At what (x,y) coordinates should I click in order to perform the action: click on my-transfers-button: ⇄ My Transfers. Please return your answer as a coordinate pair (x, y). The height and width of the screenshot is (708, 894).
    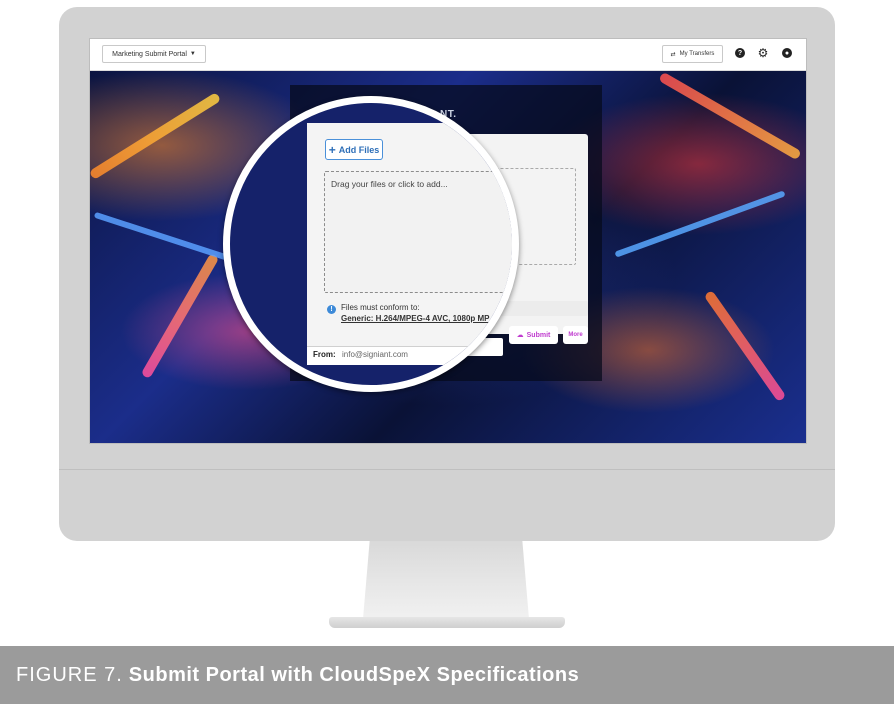
    Looking at the image, I should click on (692, 54).